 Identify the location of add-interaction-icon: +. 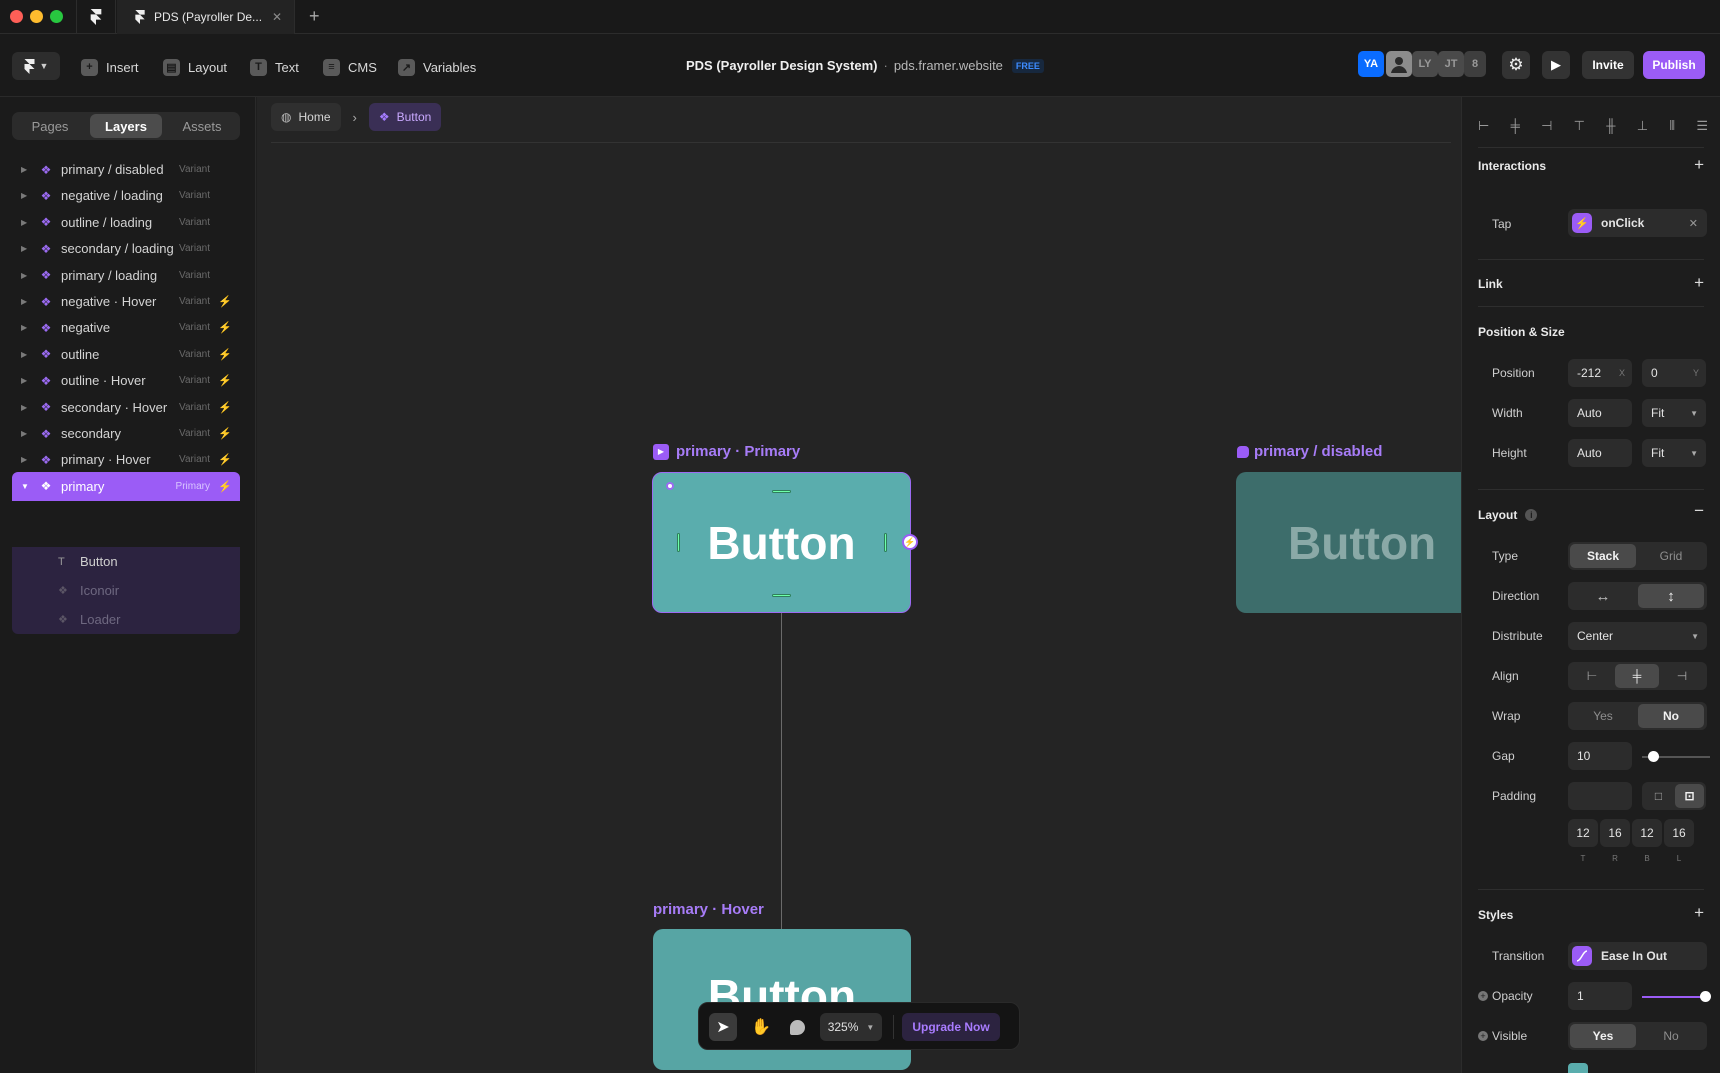
(1699, 165).